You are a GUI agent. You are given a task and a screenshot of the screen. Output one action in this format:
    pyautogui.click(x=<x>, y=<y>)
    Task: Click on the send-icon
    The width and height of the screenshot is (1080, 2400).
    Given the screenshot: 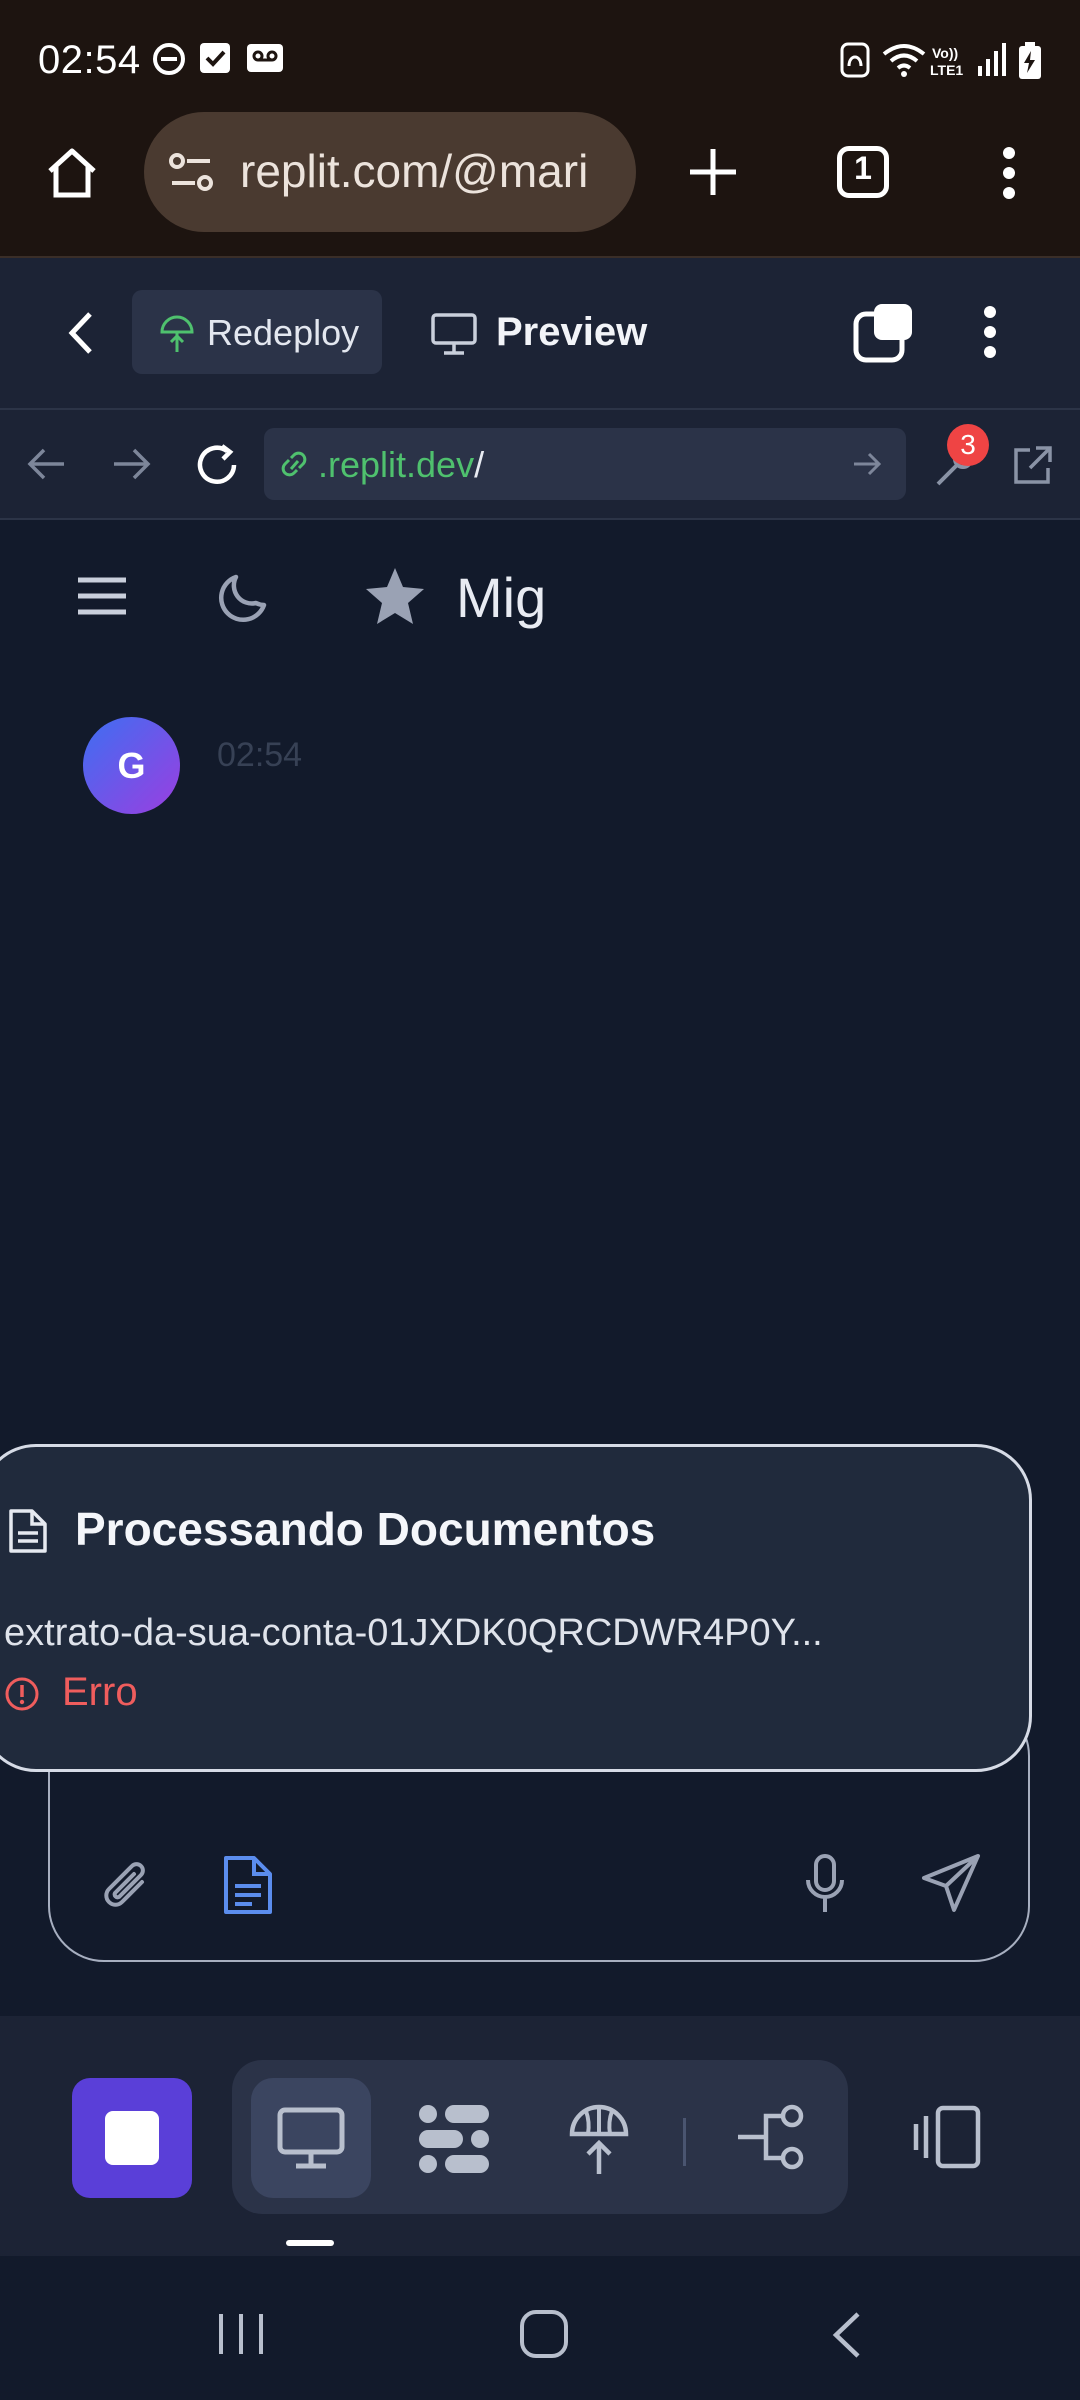 What is the action you would take?
    pyautogui.click(x=951, y=1883)
    